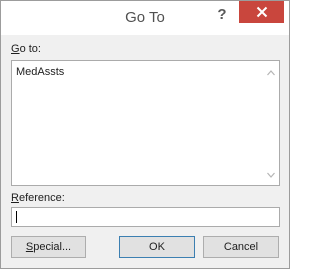 Image resolution: width=320 pixels, height=269 pixels. What do you see at coordinates (16, 217) in the screenshot?
I see `text-caret` at bounding box center [16, 217].